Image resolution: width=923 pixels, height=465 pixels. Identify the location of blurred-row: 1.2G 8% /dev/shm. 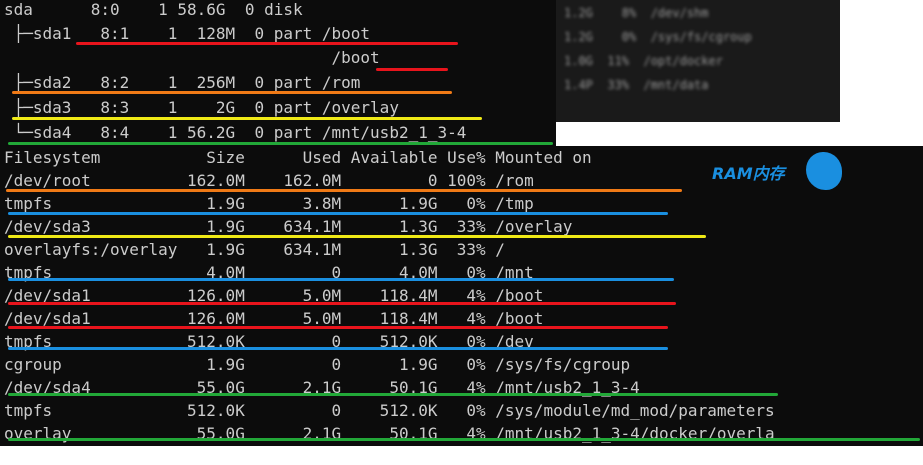
(636, 13).